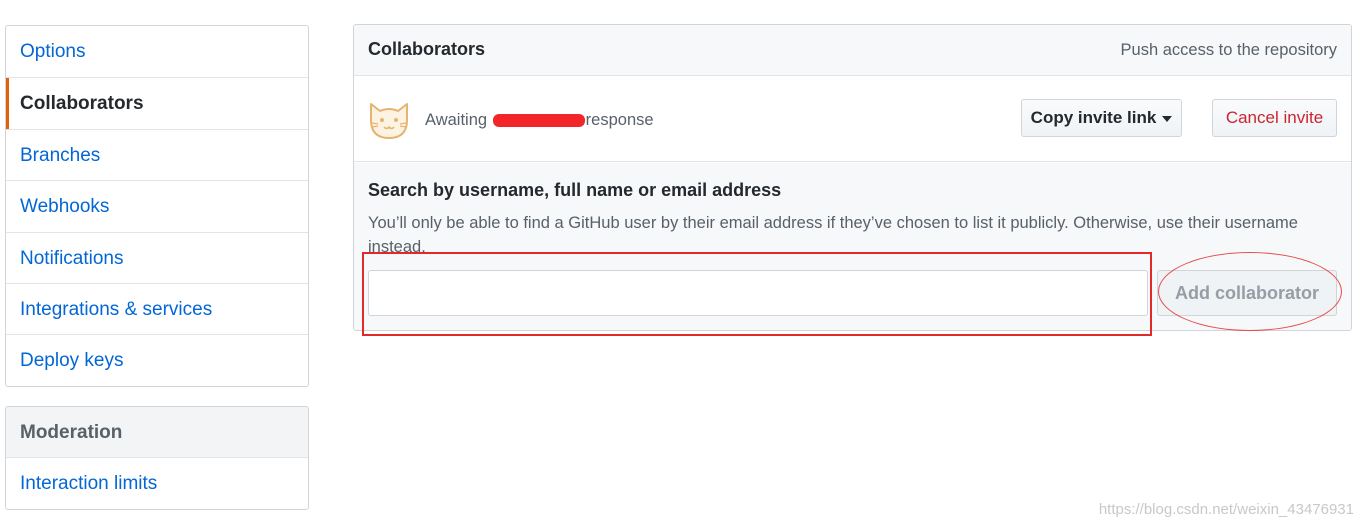  What do you see at coordinates (427, 49) in the screenshot?
I see `collaborators-title: Collaborators` at bounding box center [427, 49].